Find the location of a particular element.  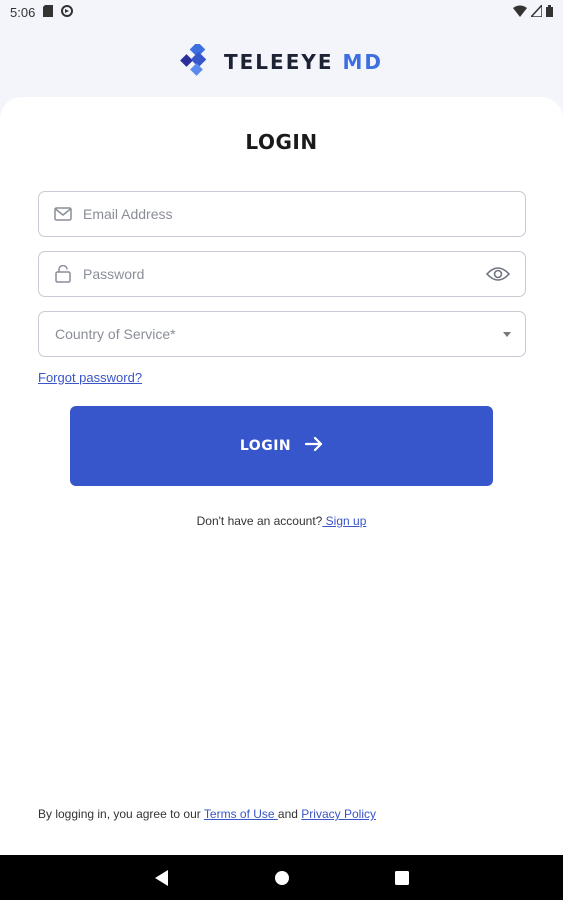

signup-row: Don't have an account? Sign up is located at coordinates (281, 521).